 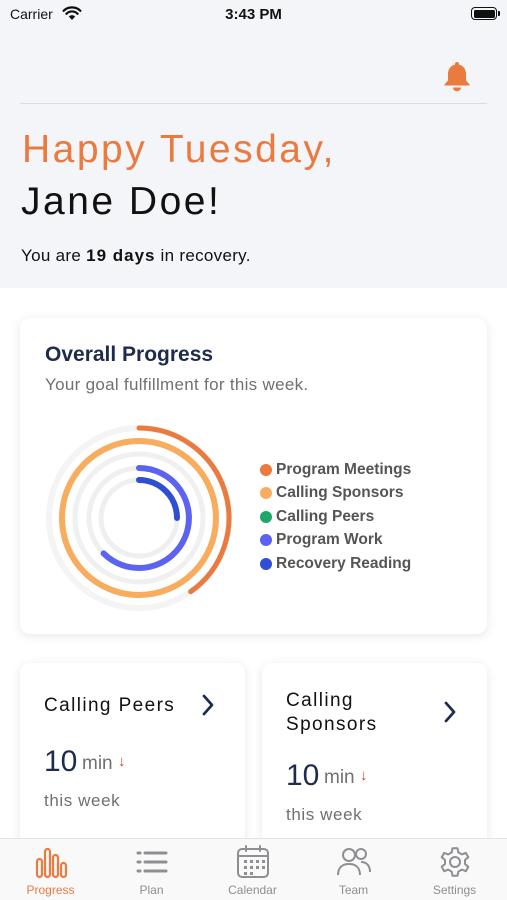 What do you see at coordinates (332, 712) in the screenshot?
I see `stat-title: Calling Sponsors` at bounding box center [332, 712].